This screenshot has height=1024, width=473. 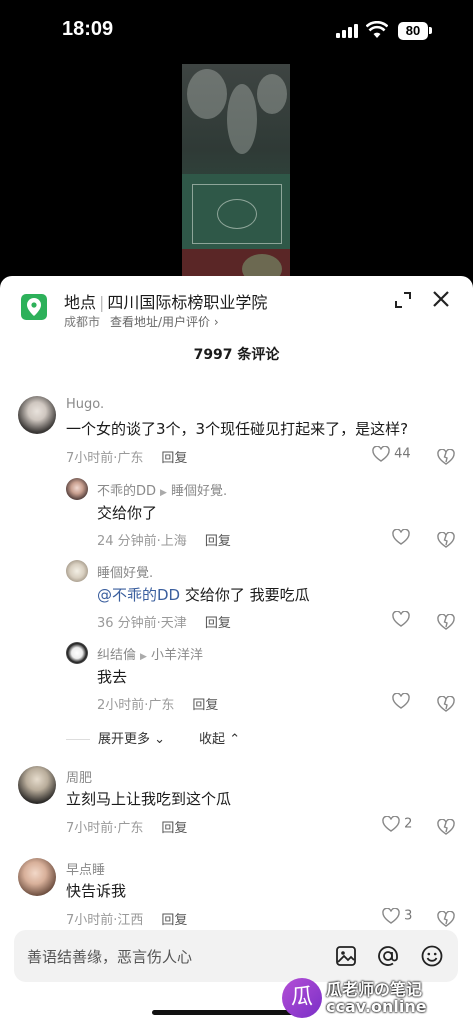 I want to click on watermark-line1: 瓜老师の笔记, so click(x=374, y=989).